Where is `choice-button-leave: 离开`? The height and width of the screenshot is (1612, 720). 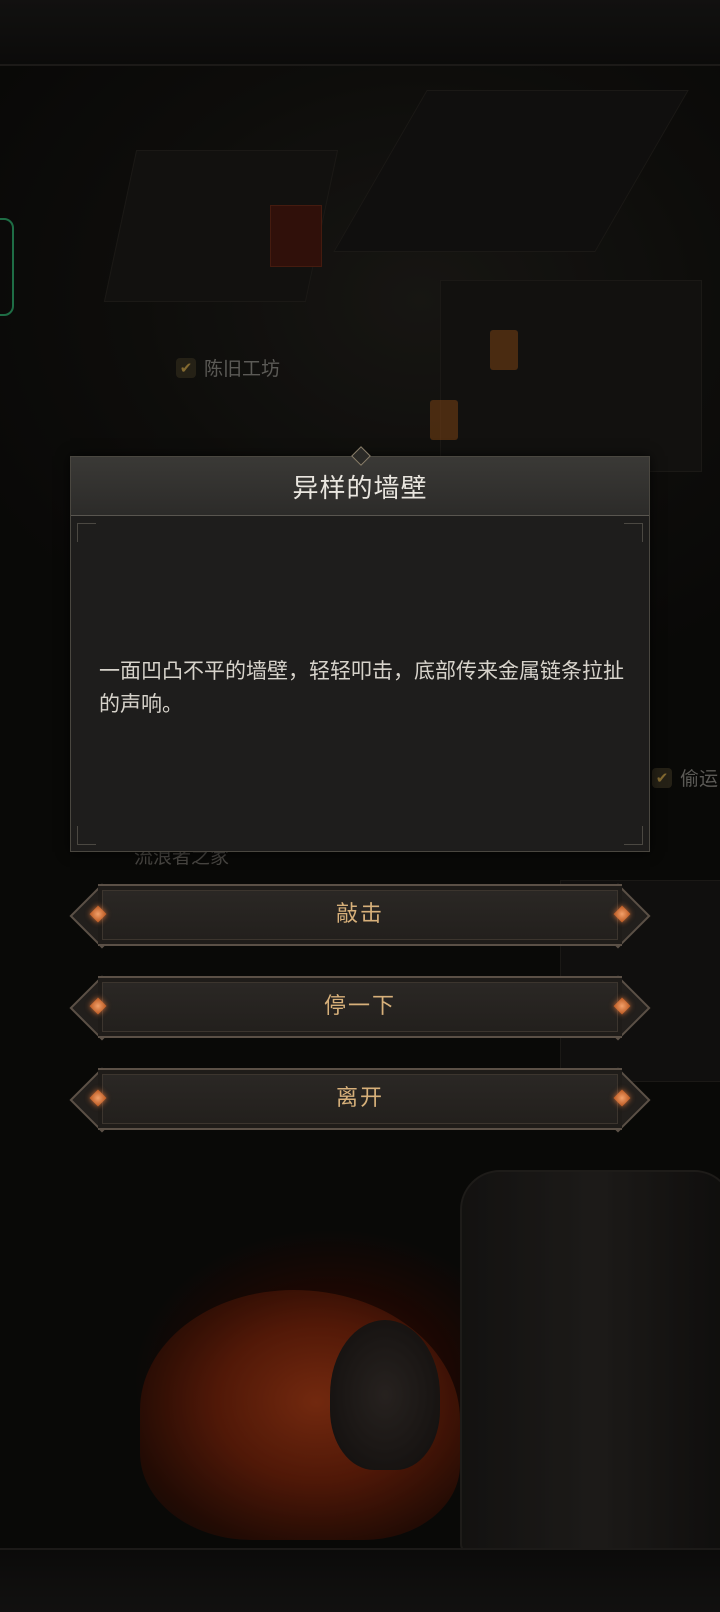 choice-button-leave: 离开 is located at coordinates (360, 1100).